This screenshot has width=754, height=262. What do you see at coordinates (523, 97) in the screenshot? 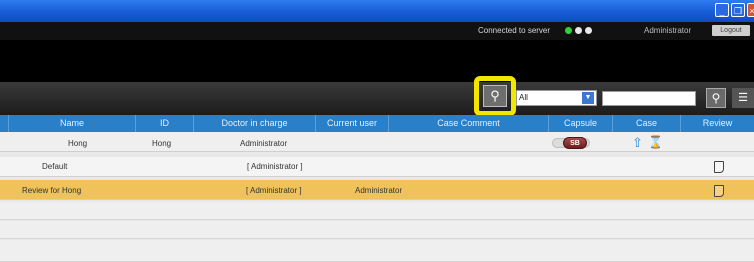
I see `filter-select-value: All` at bounding box center [523, 97].